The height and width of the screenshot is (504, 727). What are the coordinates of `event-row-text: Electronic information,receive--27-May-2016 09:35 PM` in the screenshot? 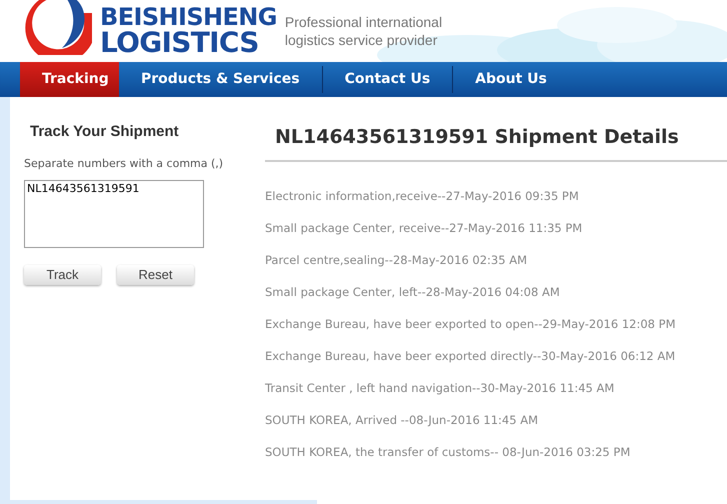 It's located at (422, 196).